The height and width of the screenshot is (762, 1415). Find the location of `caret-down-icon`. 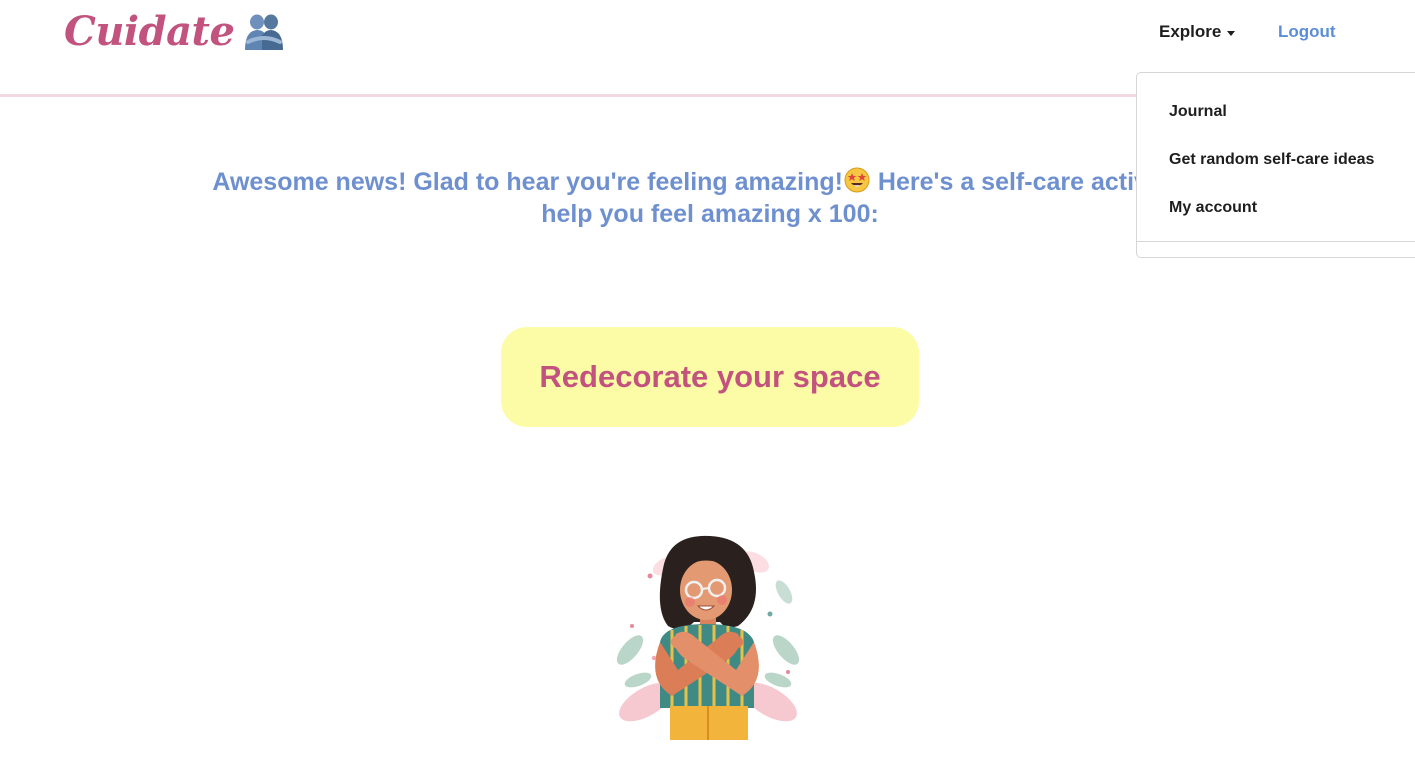

caret-down-icon is located at coordinates (1231, 33).